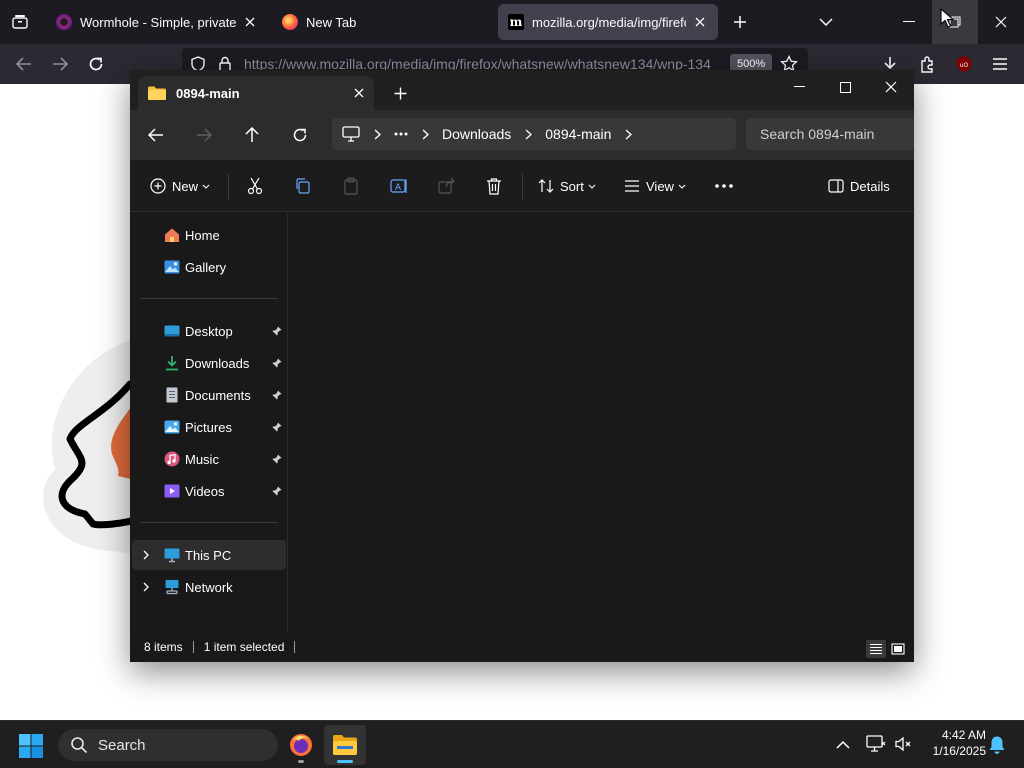  I want to click on view-button: View, so click(655, 186).